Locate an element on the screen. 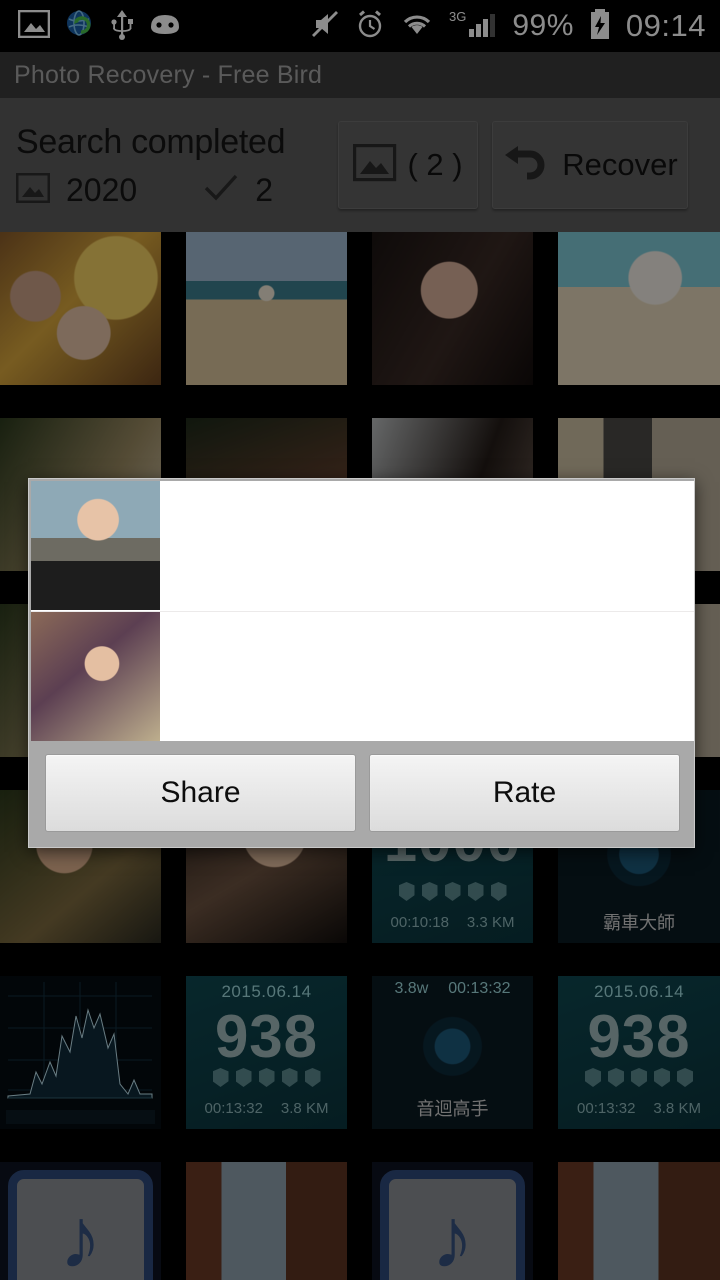 The image size is (720, 1280). rate-button: Rate is located at coordinates (524, 793).